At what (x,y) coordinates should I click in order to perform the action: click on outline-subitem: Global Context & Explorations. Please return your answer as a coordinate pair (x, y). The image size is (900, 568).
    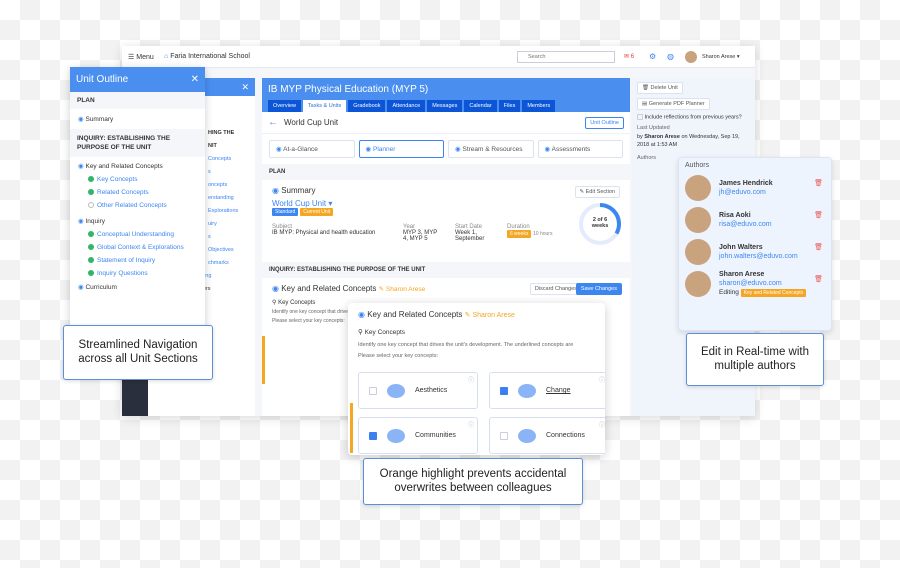
    Looking at the image, I should click on (137, 247).